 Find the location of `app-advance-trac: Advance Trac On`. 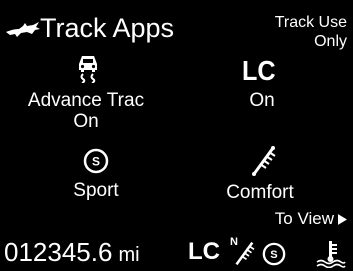

app-advance-trac: Advance Trac On is located at coordinates (86, 94).